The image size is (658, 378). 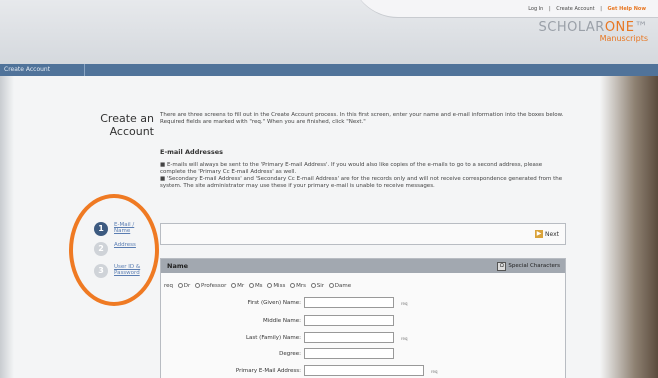 What do you see at coordinates (191, 152) in the screenshot?
I see `email-section-heading: E-mail Addresses` at bounding box center [191, 152].